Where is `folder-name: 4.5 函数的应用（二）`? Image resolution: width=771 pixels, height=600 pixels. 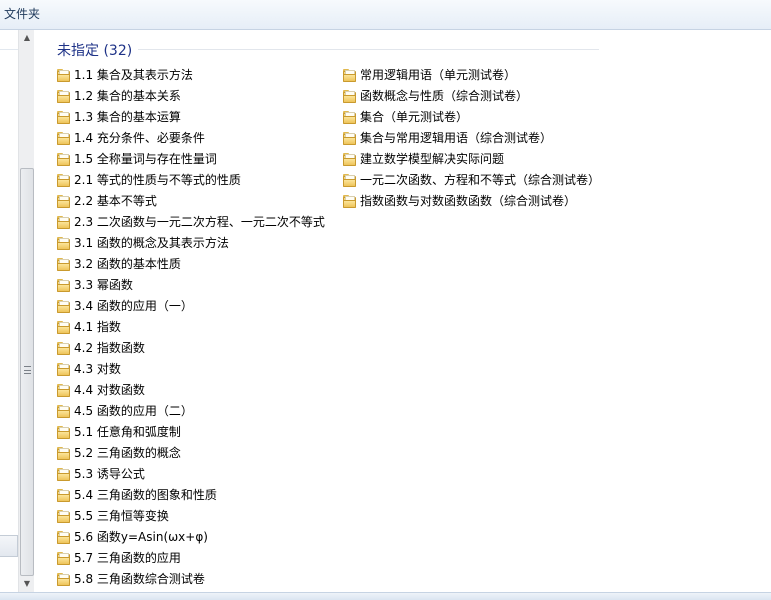 folder-name: 4.5 函数的应用（二） is located at coordinates (133, 410).